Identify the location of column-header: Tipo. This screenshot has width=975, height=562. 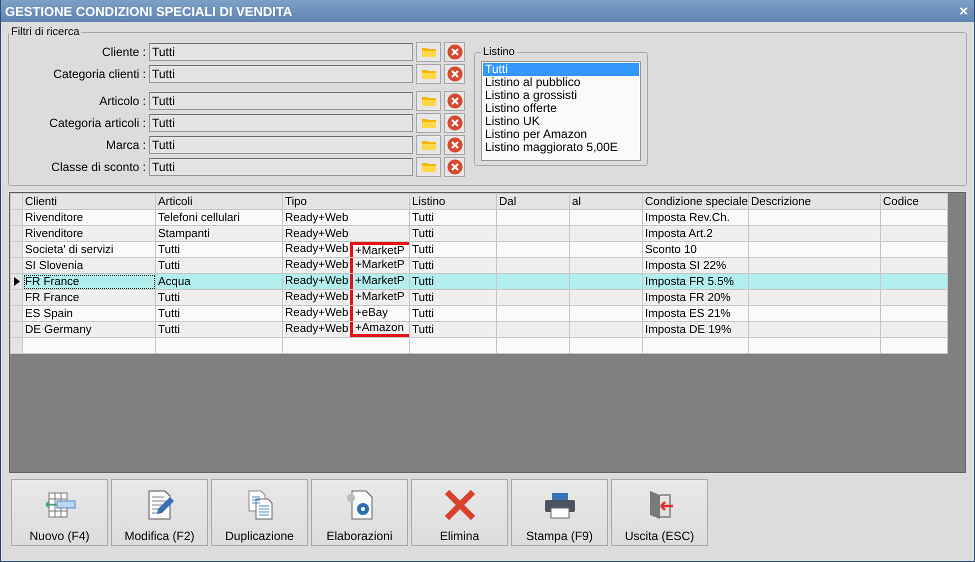
(346, 202).